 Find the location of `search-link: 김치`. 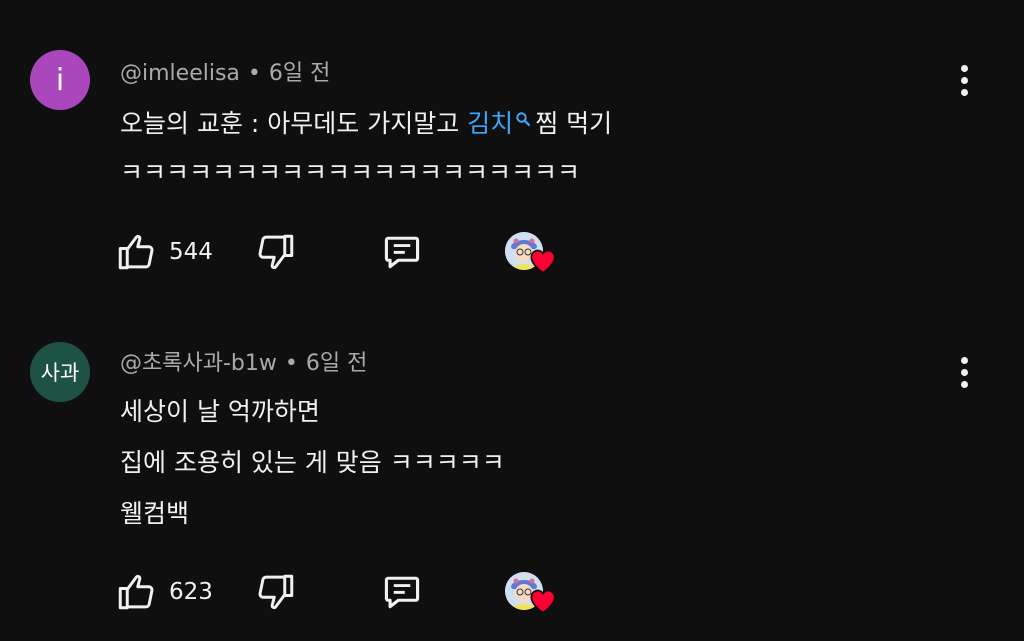

search-link: 김치 is located at coordinates (490, 123).